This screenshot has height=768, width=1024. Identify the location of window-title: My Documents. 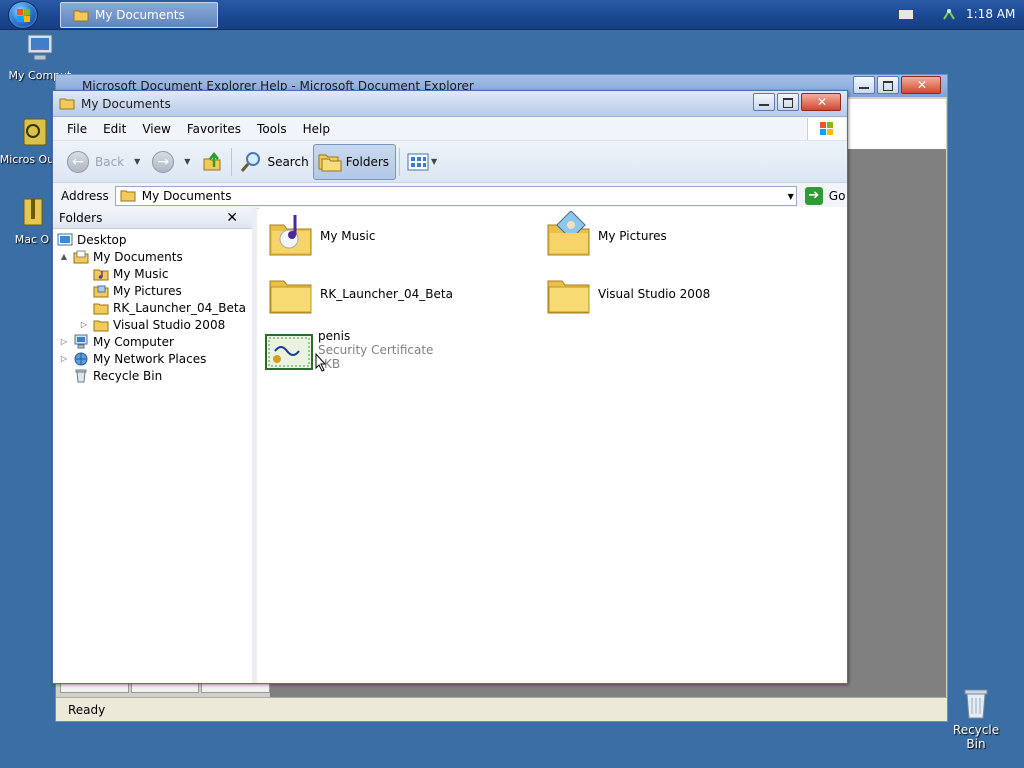
(126, 103).